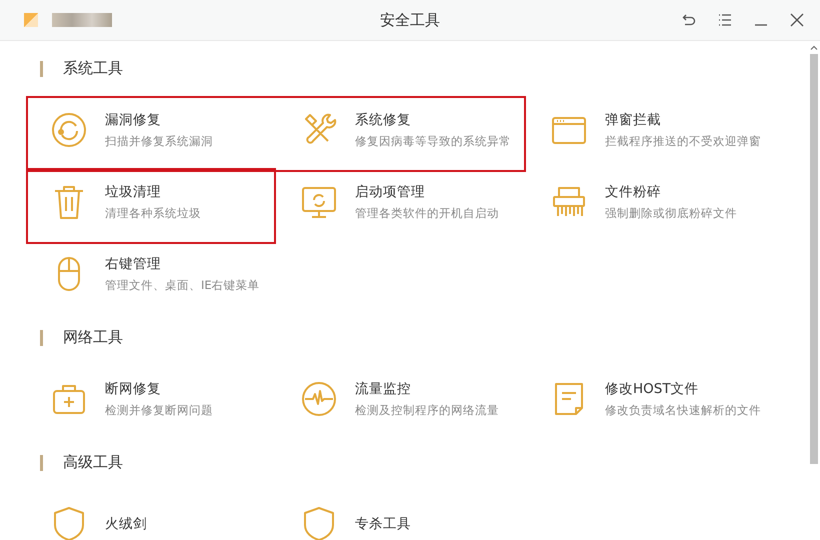 This screenshot has height=540, width=820. What do you see at coordinates (153, 213) in the screenshot?
I see `tool-description: 清理各种系统垃圾` at bounding box center [153, 213].